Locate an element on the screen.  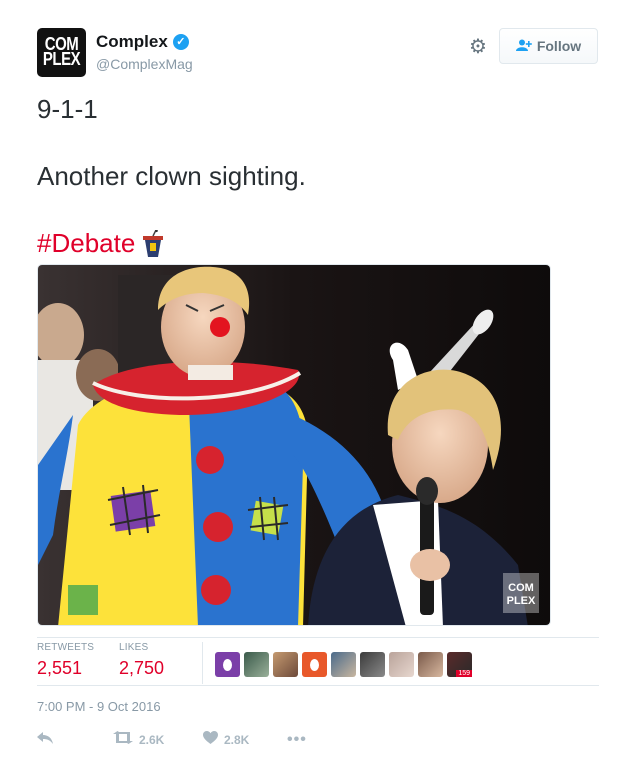
like-button: 2.8K is located at coordinates (245, 740).